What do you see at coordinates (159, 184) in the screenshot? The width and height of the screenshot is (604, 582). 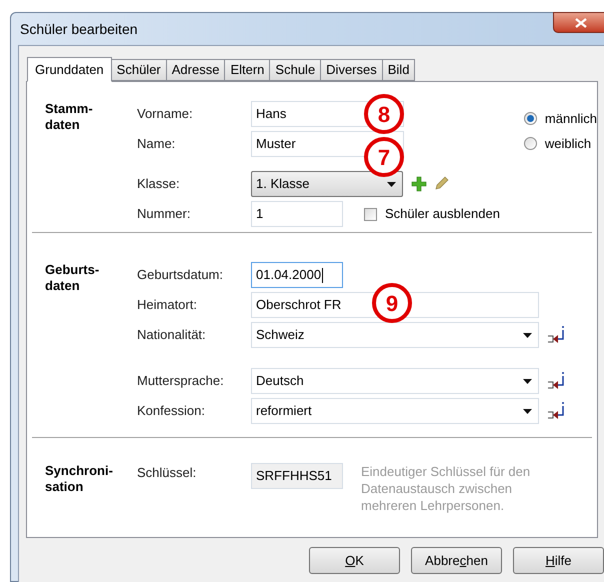 I see `field-label: Klasse:` at bounding box center [159, 184].